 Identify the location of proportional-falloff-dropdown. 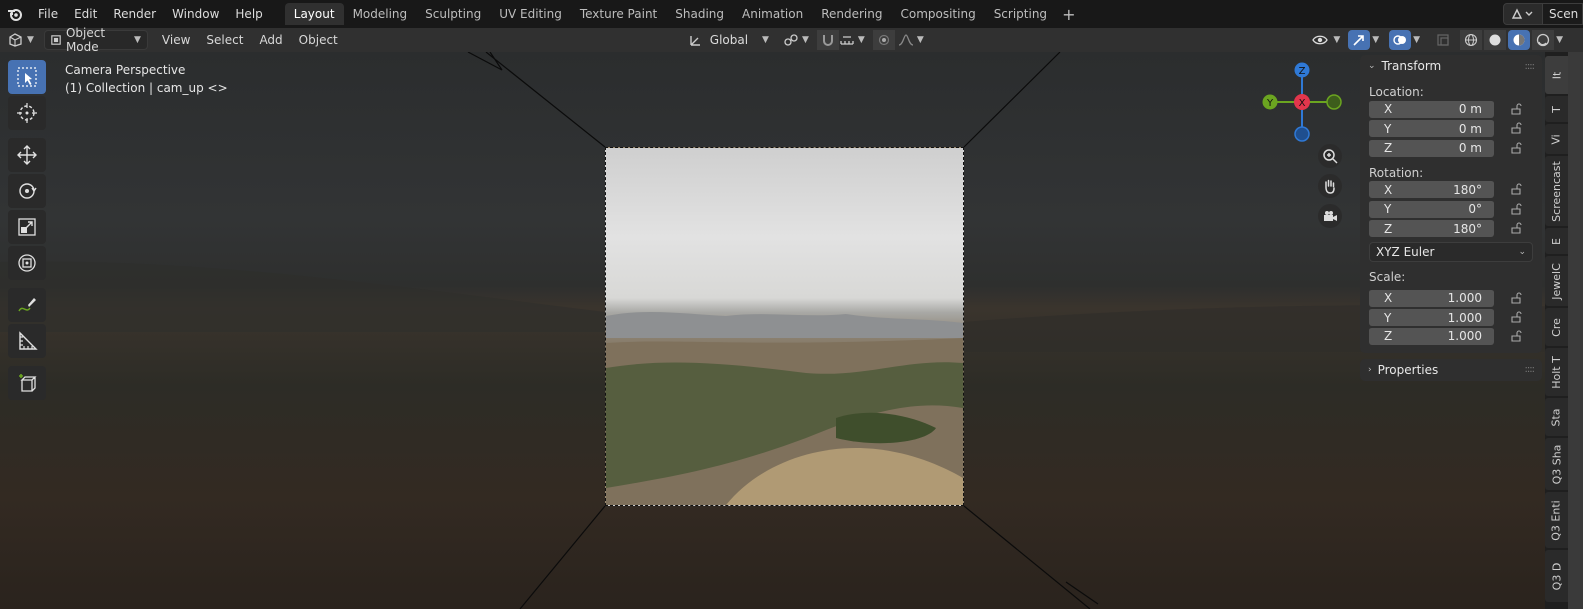
(906, 40).